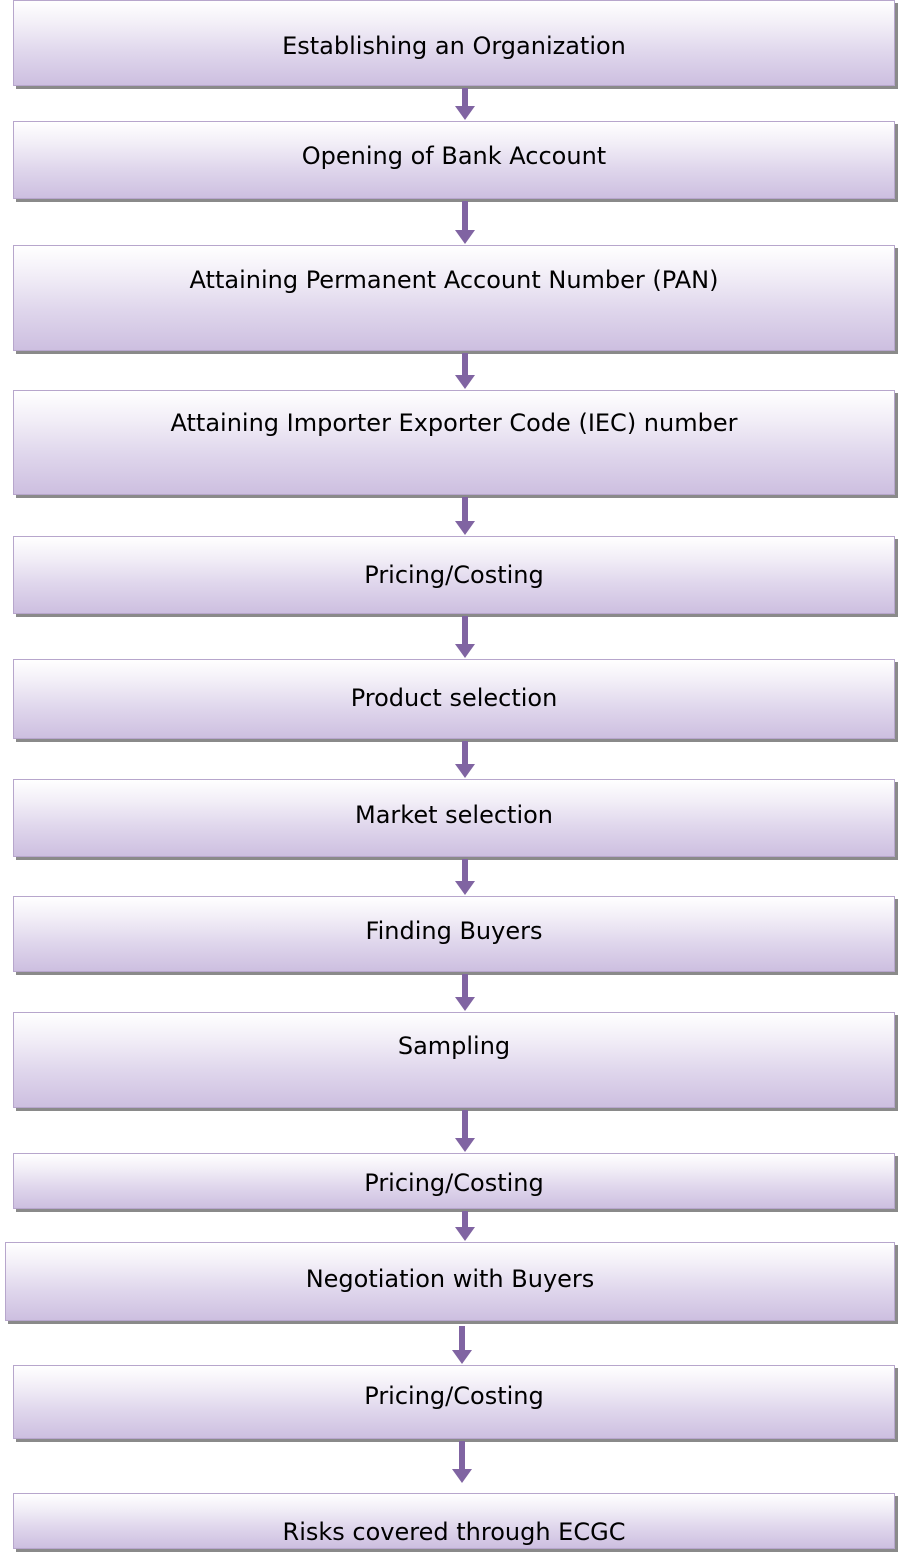  Describe the element at coordinates (454, 815) in the screenshot. I see `step-label: Market selection` at that location.